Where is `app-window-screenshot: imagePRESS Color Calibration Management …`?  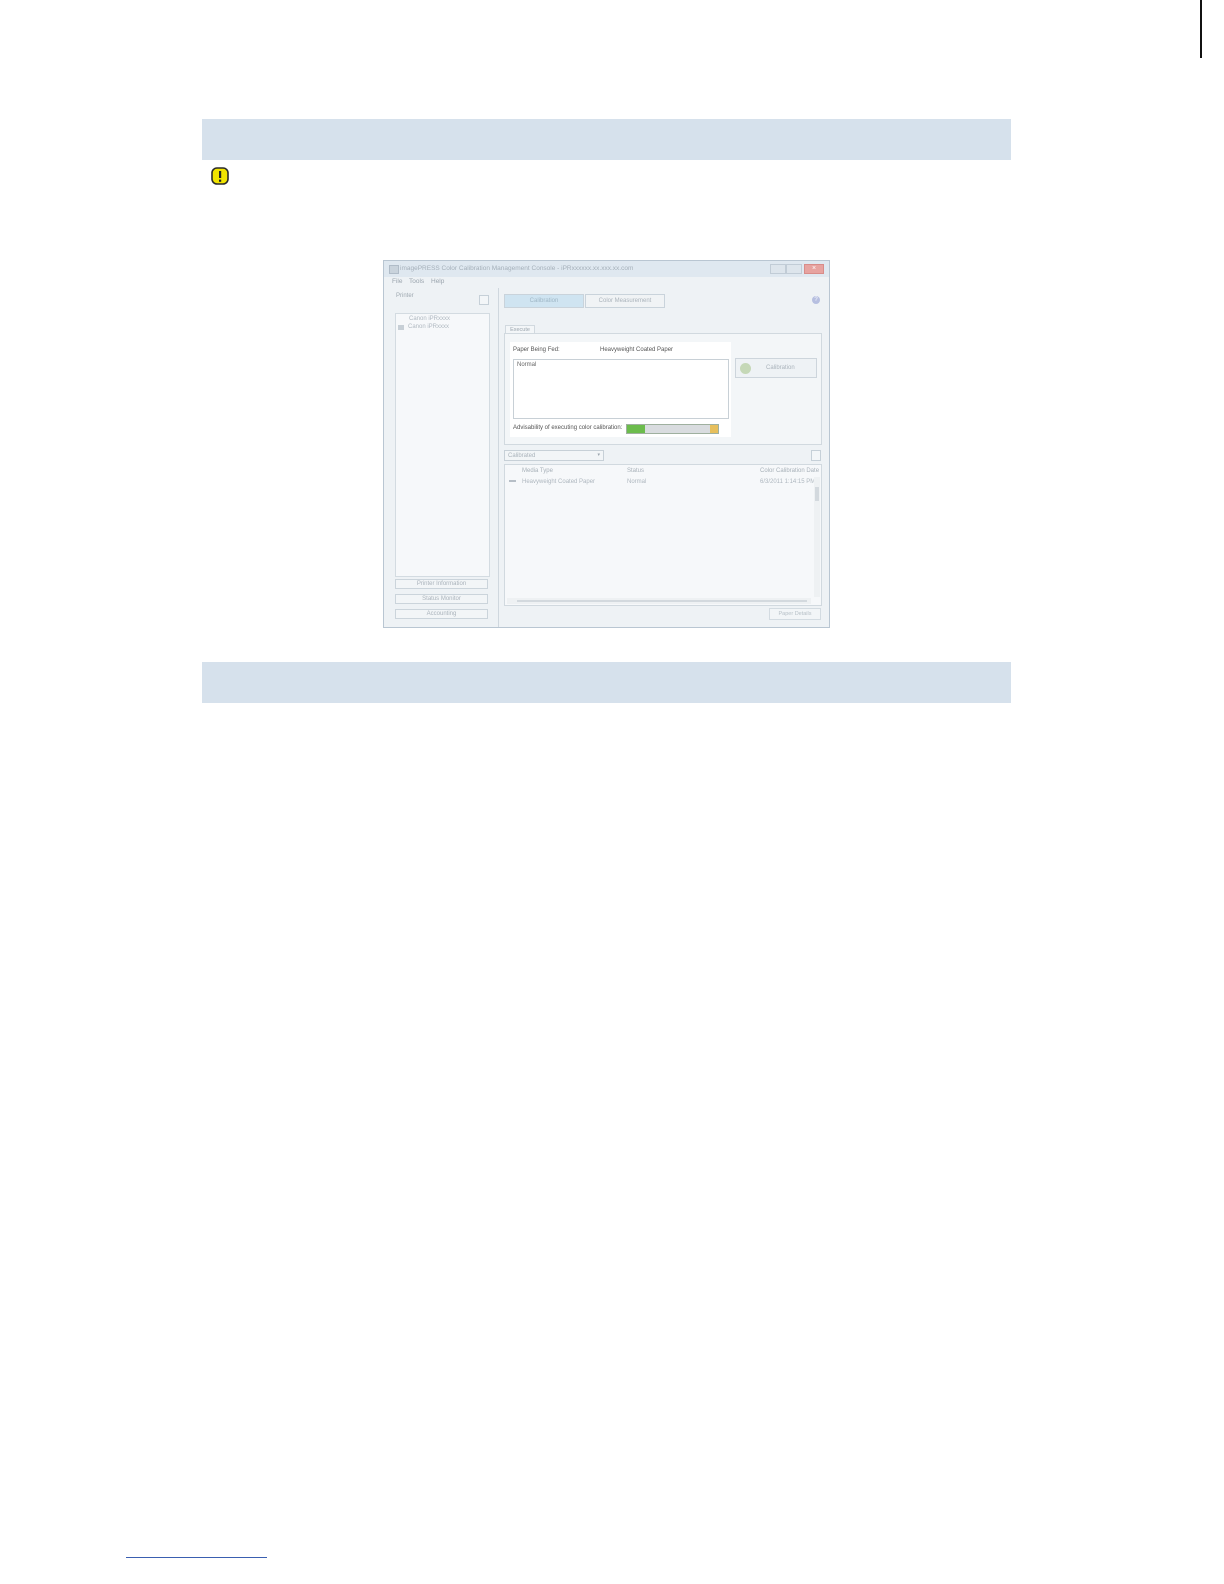 app-window-screenshot: imagePRESS Color Calibration Management … is located at coordinates (606, 444).